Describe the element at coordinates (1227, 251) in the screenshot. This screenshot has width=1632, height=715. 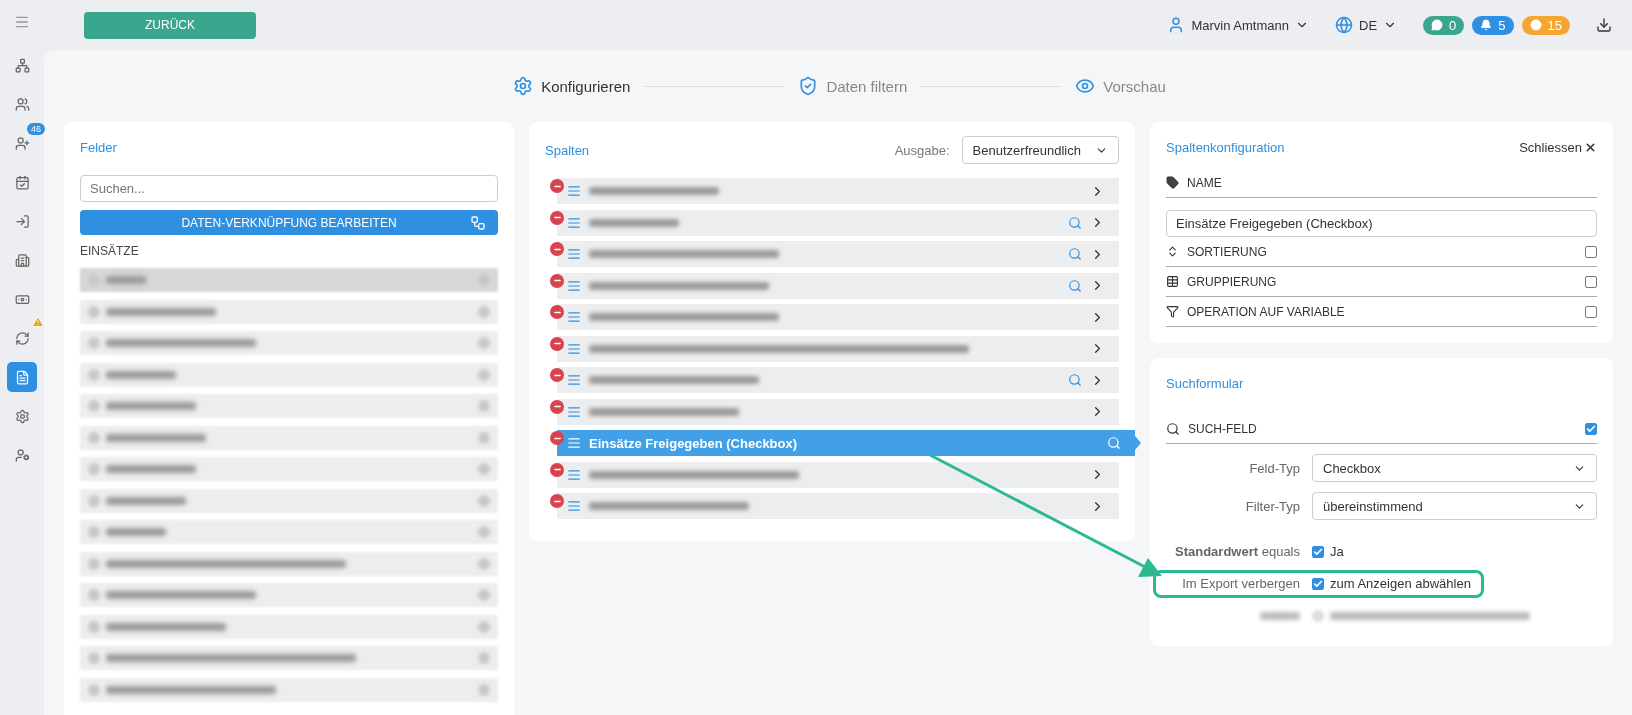
I see `option-label: SORTIERUNG` at that location.